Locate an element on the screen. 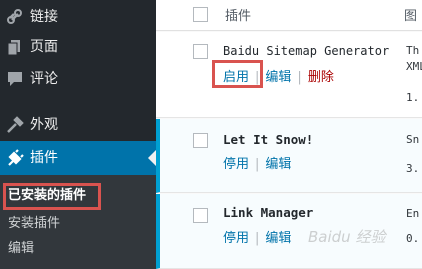 This screenshot has width=422, height=269. submenu-add-plugins: 安装插件 is located at coordinates (34, 224).